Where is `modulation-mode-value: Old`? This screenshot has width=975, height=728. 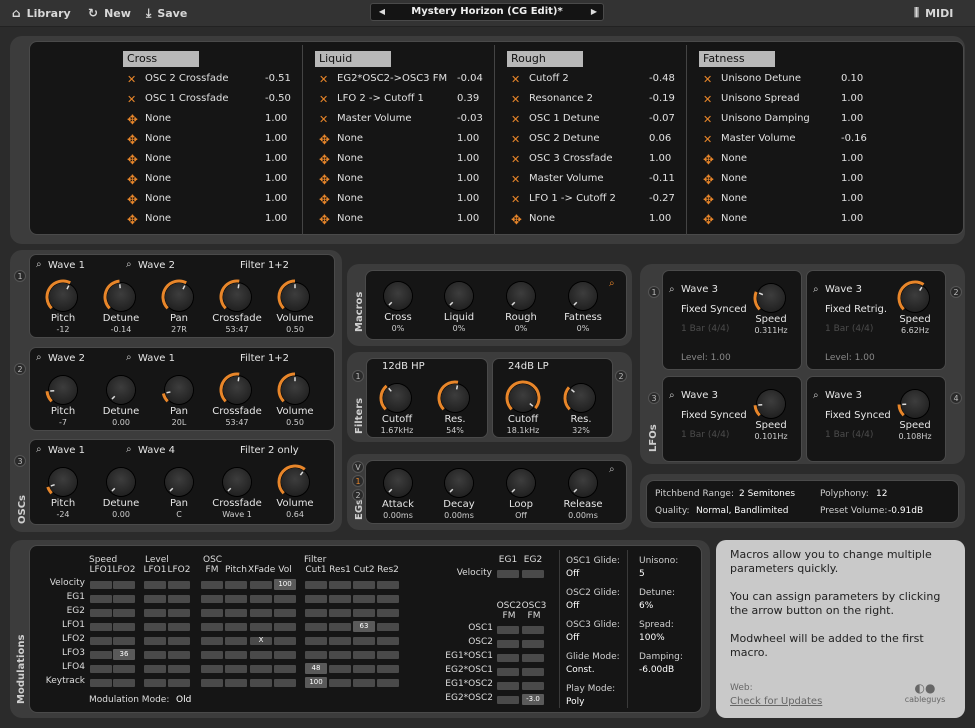
modulation-mode-value: Old is located at coordinates (183, 700).